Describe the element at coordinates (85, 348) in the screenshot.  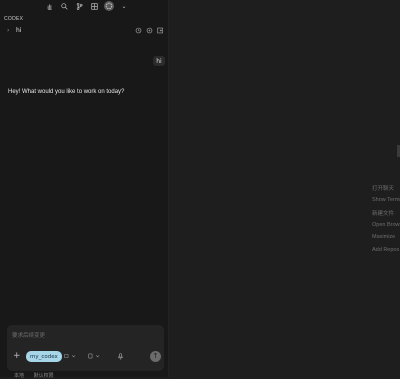
I see `composer: 要求后续变更 + my_codex ↑` at that location.